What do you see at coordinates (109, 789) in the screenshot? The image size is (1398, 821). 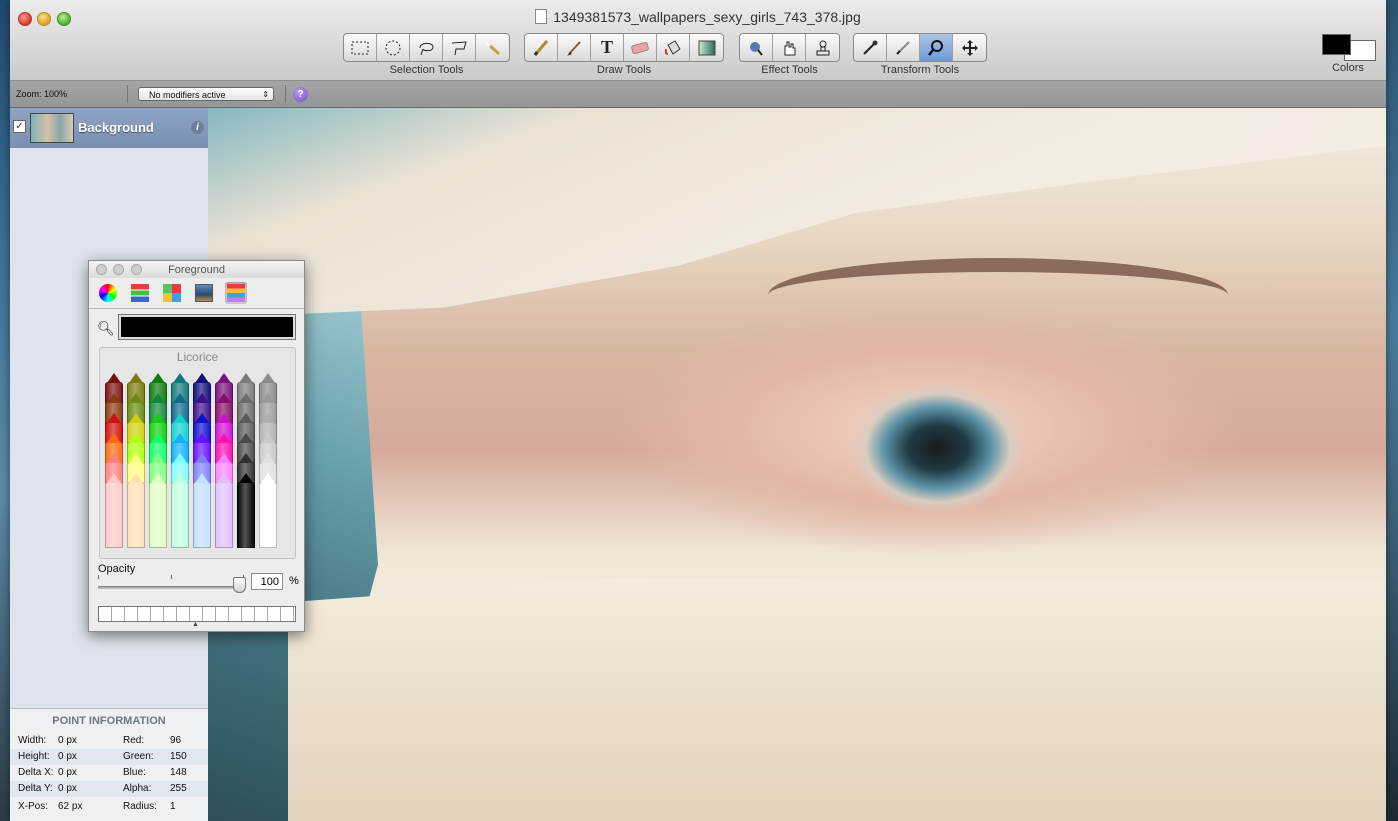 I see `point-info-row: Delta Y: 0 px Alpha: 255` at bounding box center [109, 789].